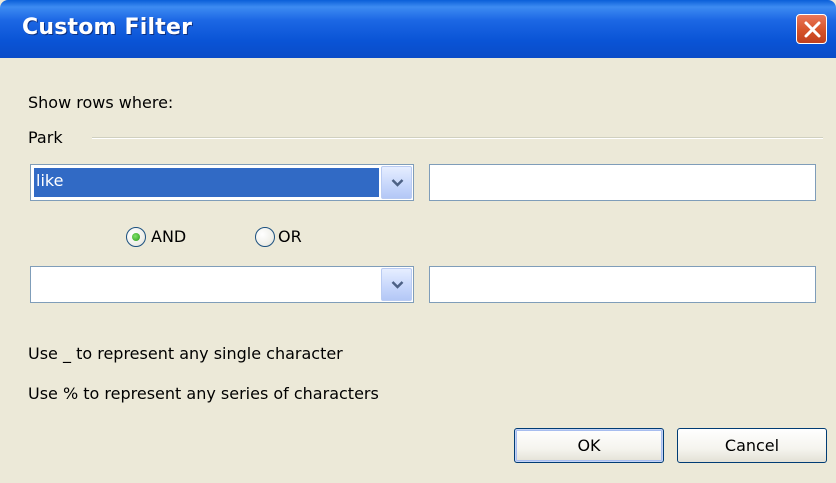 The image size is (836, 483). I want to click on operator-select-1-value: like, so click(206, 182).